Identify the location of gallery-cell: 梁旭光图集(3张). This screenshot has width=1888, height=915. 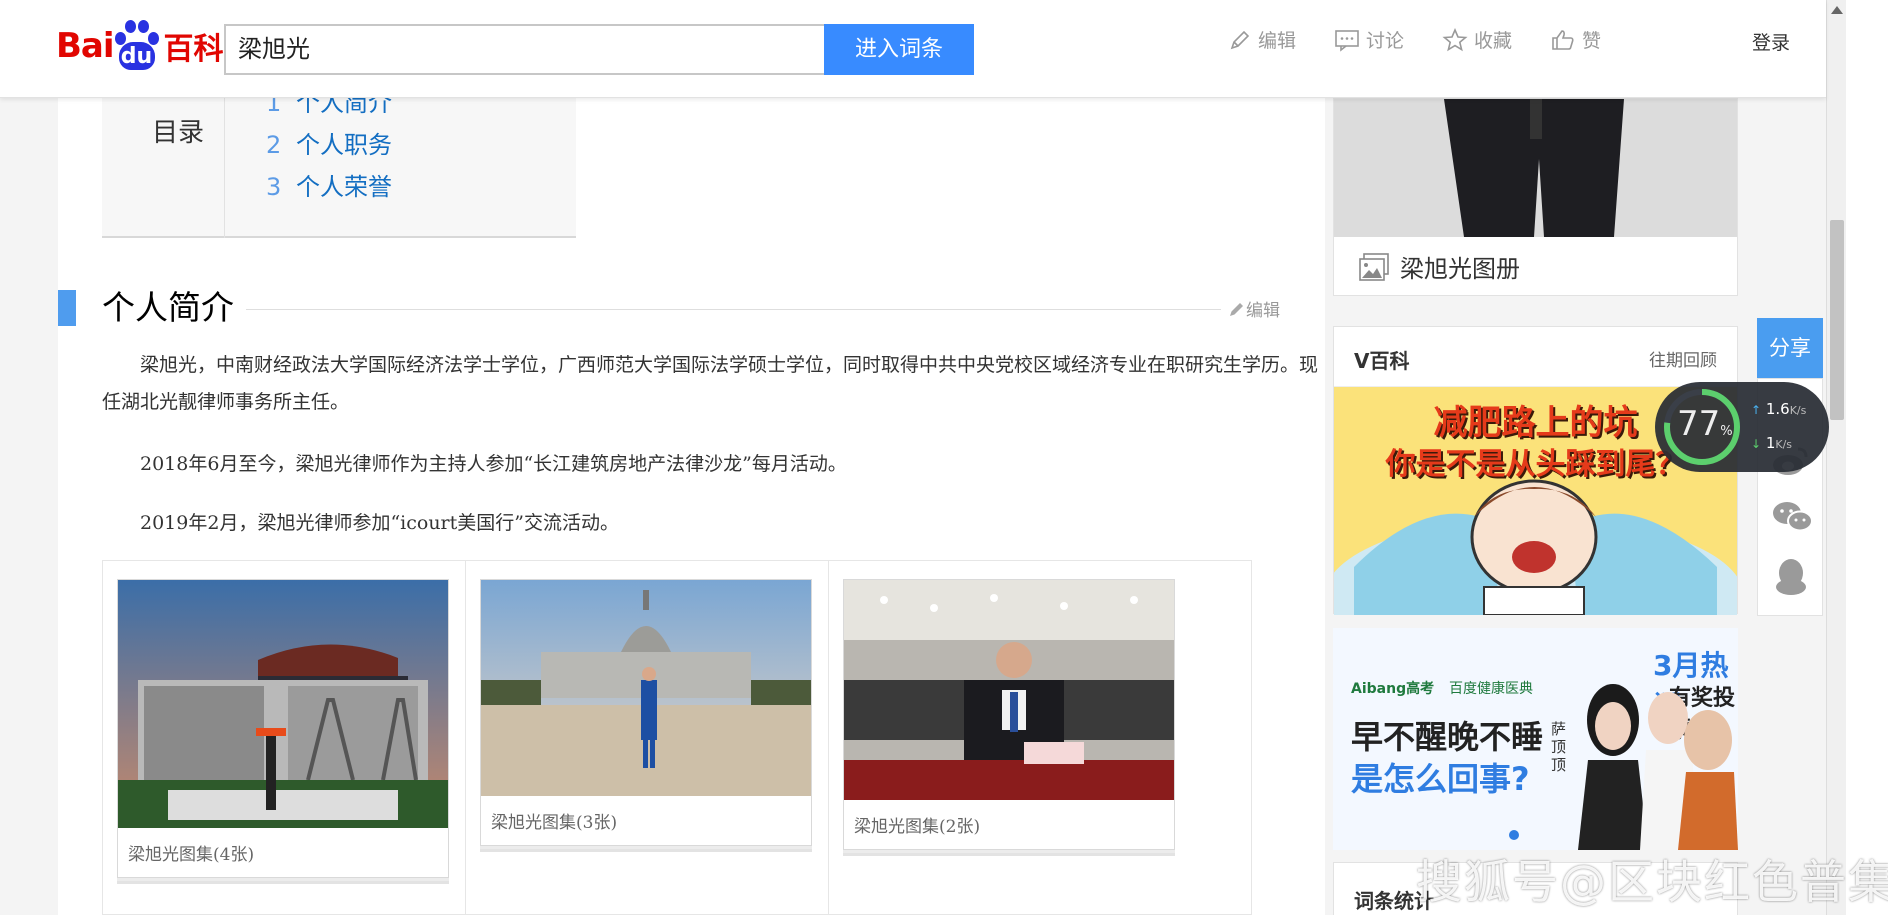
(647, 737).